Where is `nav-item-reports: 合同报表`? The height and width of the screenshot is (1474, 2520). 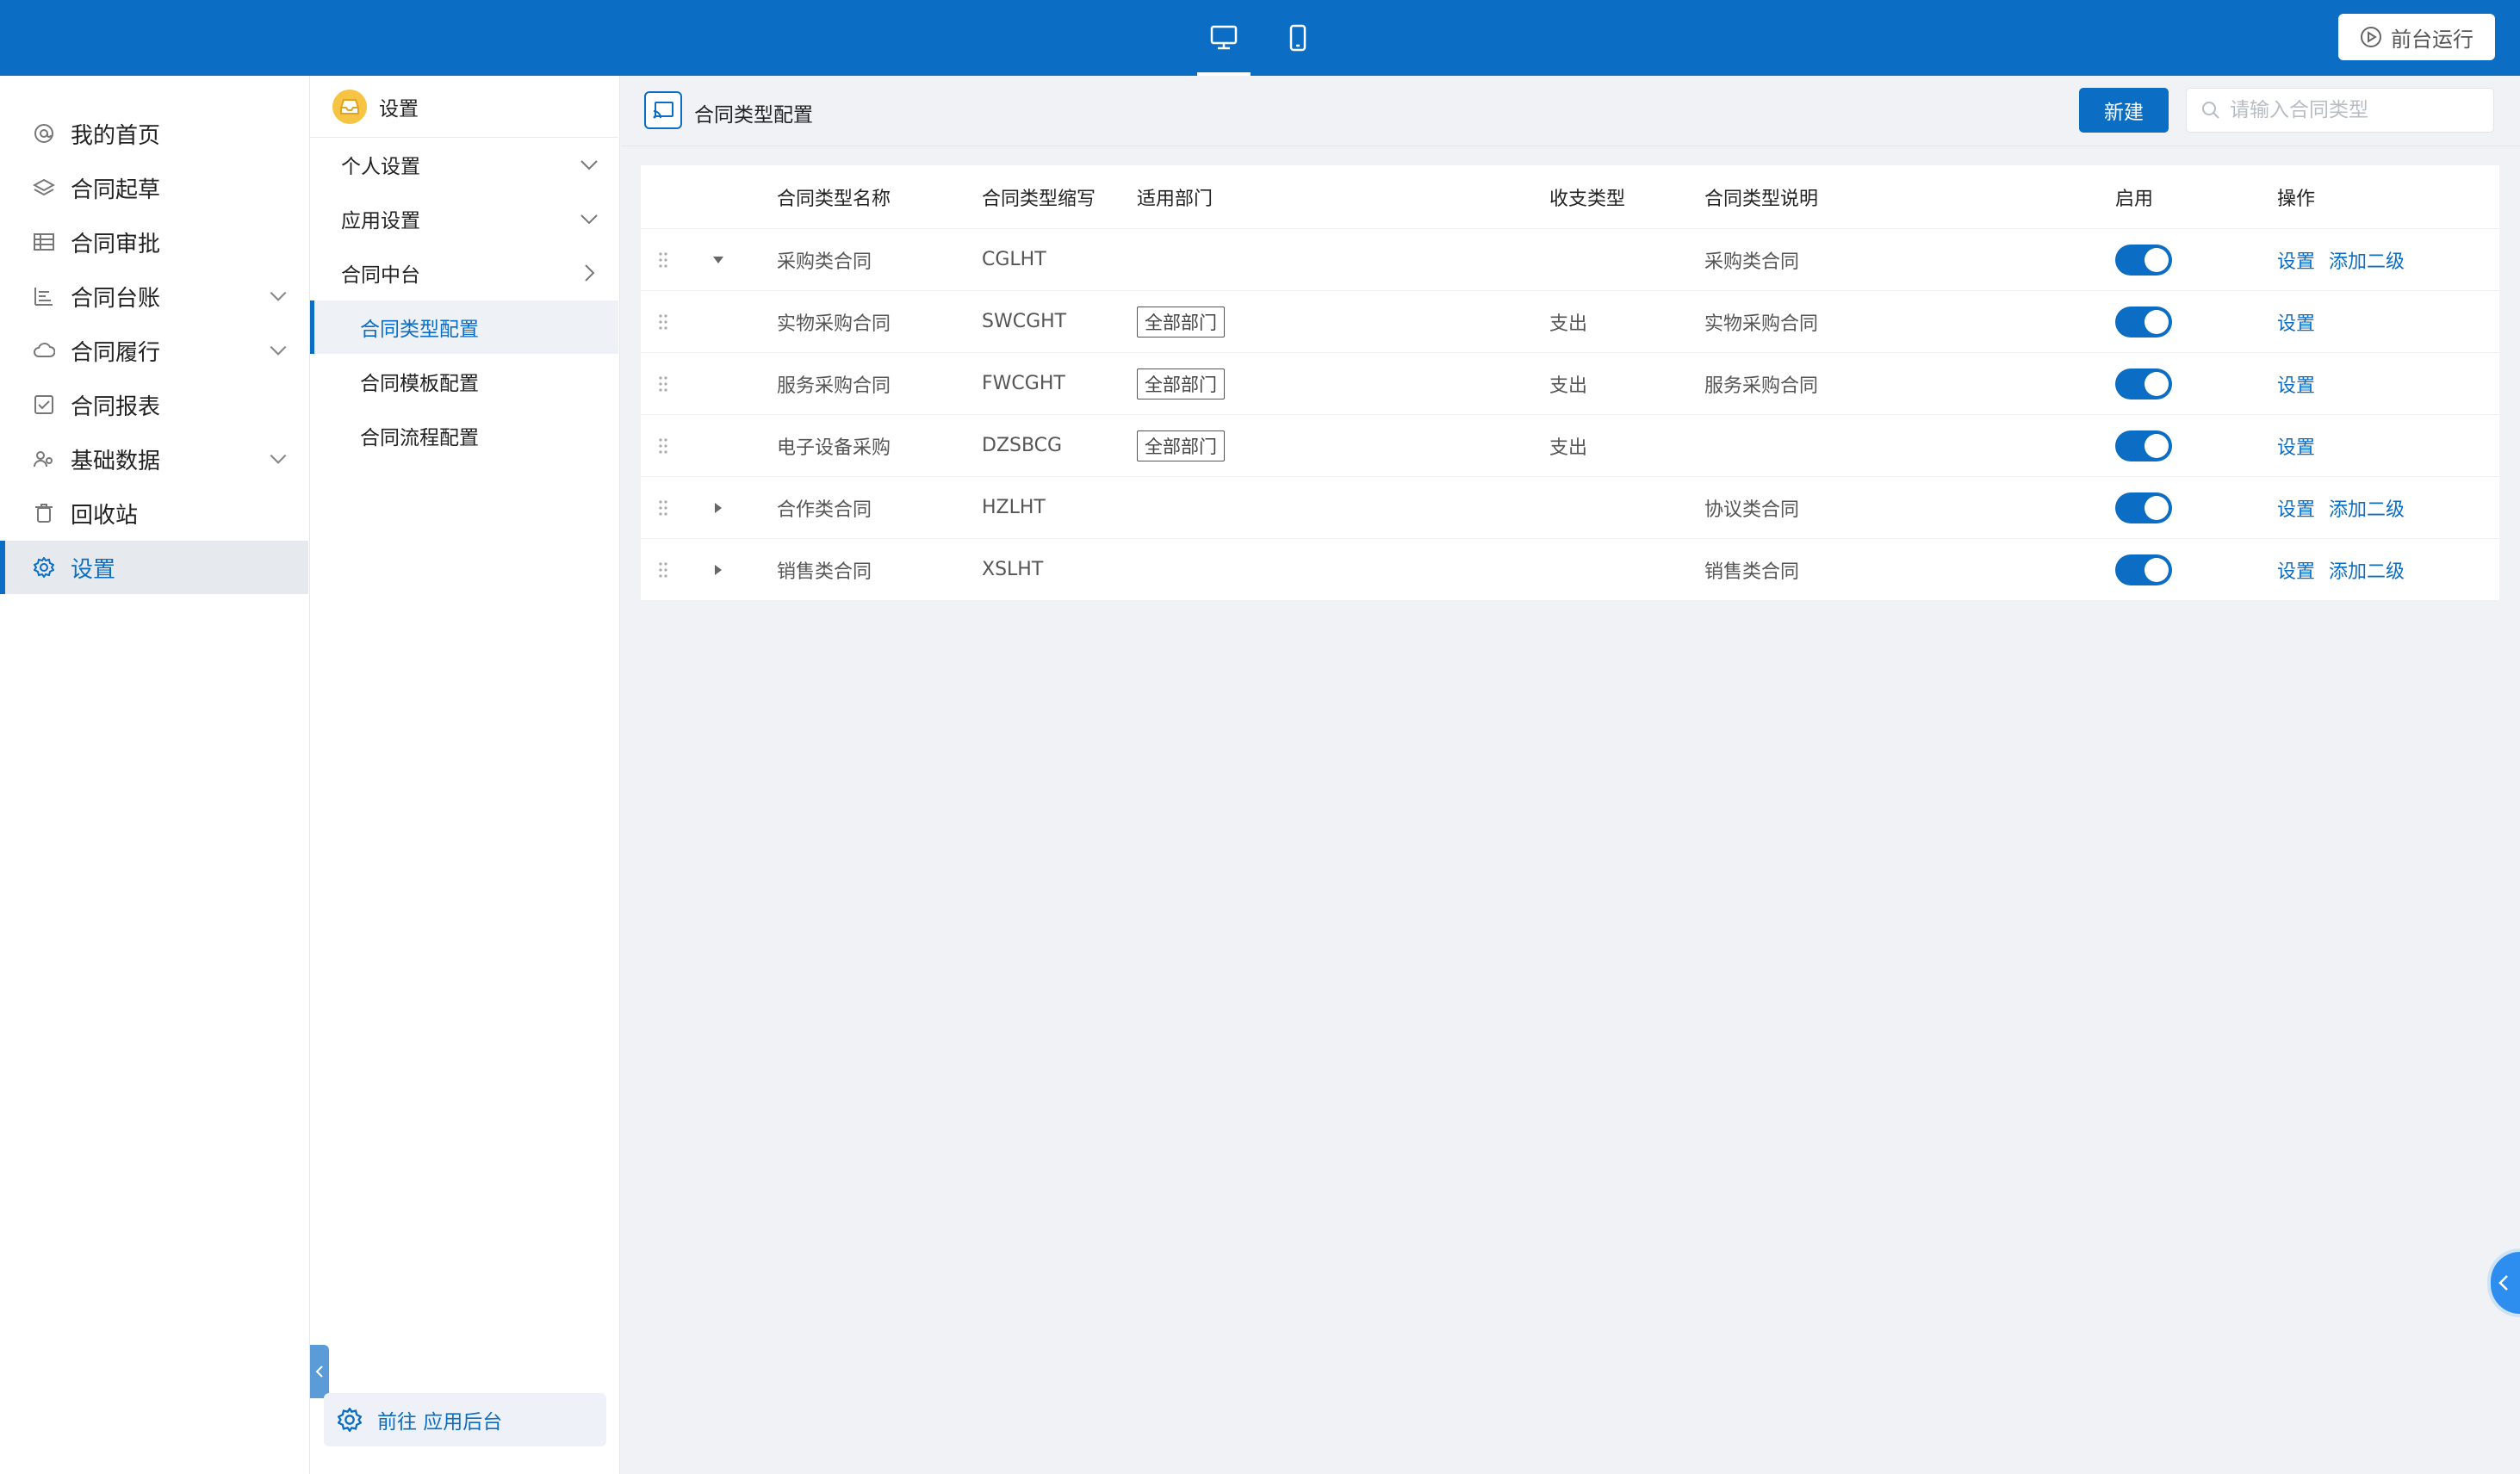
nav-item-reports: 合同报表 is located at coordinates (154, 405).